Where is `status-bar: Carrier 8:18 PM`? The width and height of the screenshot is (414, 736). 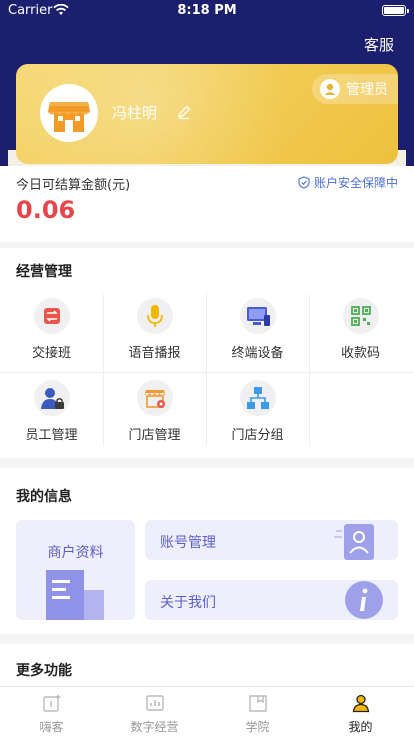
status-bar: Carrier 8:18 PM is located at coordinates (207, 11).